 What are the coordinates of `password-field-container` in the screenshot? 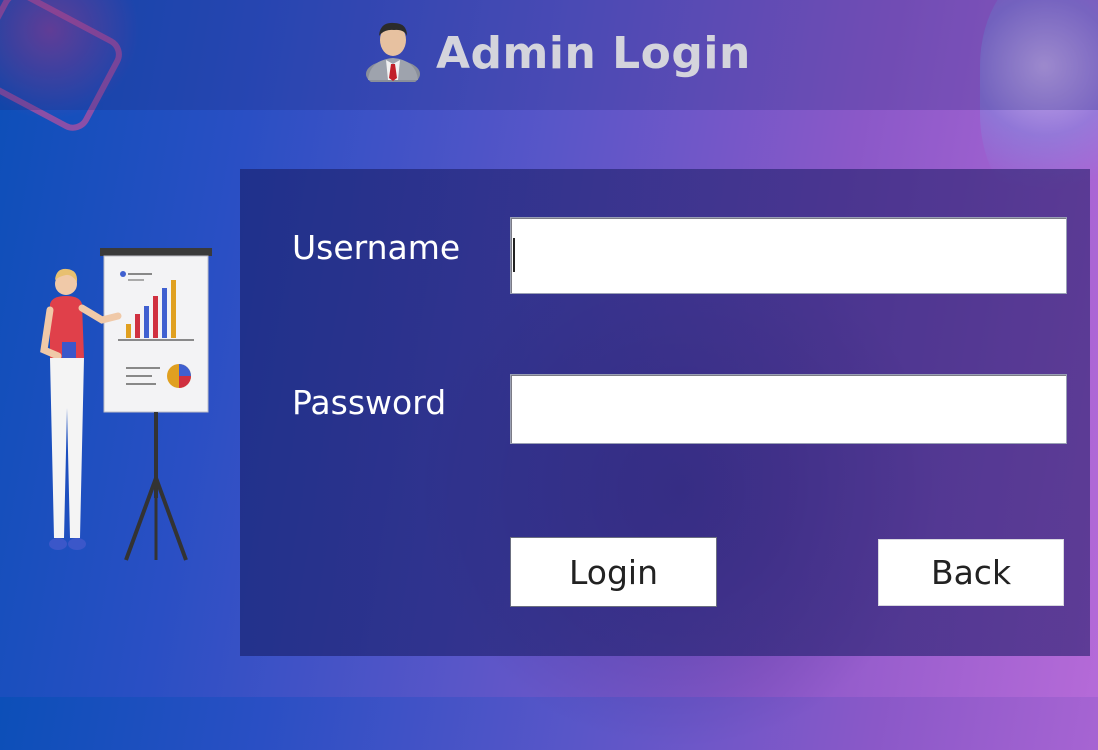 It's located at (788, 409).